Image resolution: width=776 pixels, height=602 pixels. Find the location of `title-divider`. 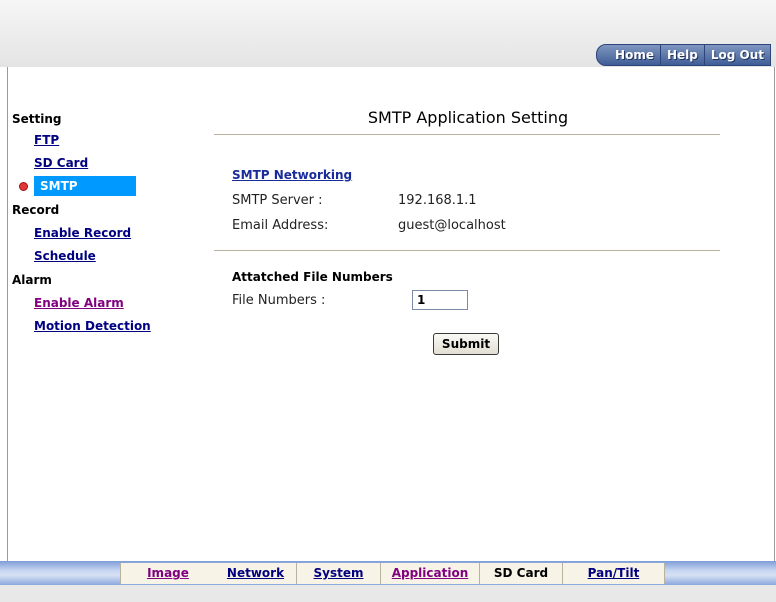

title-divider is located at coordinates (467, 134).